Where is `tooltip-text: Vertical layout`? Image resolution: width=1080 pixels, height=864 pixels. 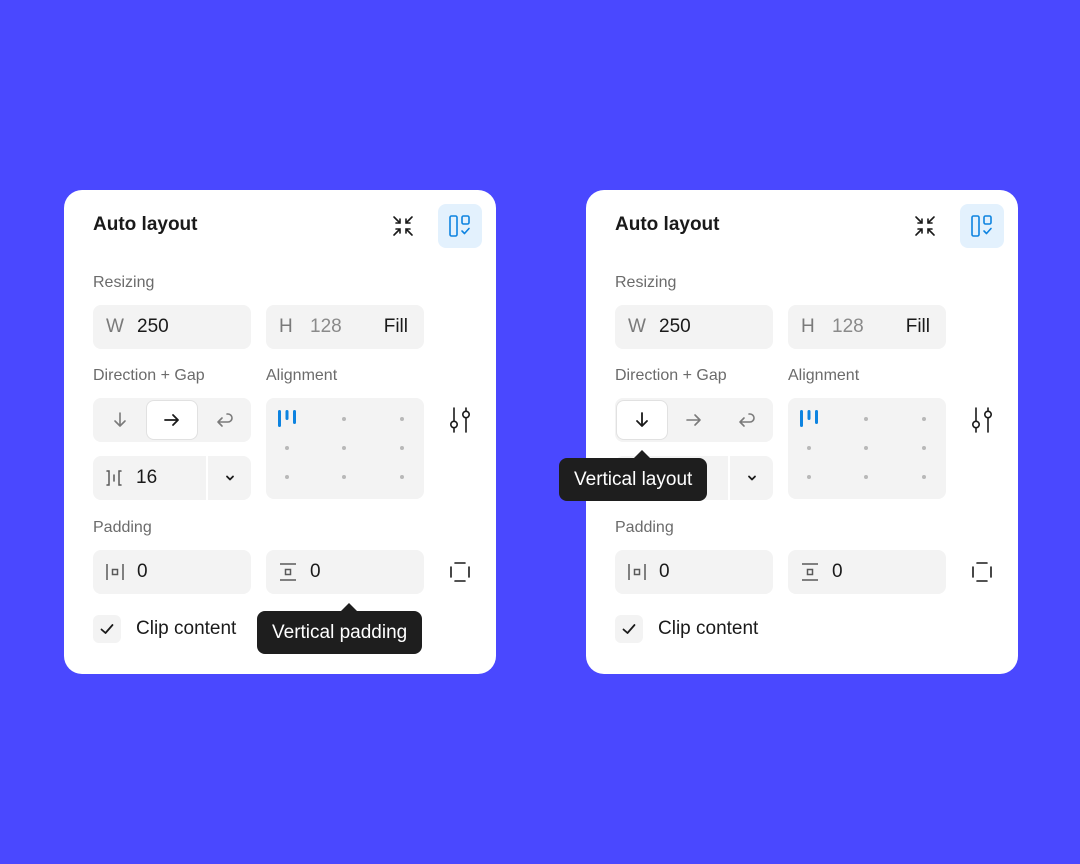
tooltip-text: Vertical layout is located at coordinates (633, 479).